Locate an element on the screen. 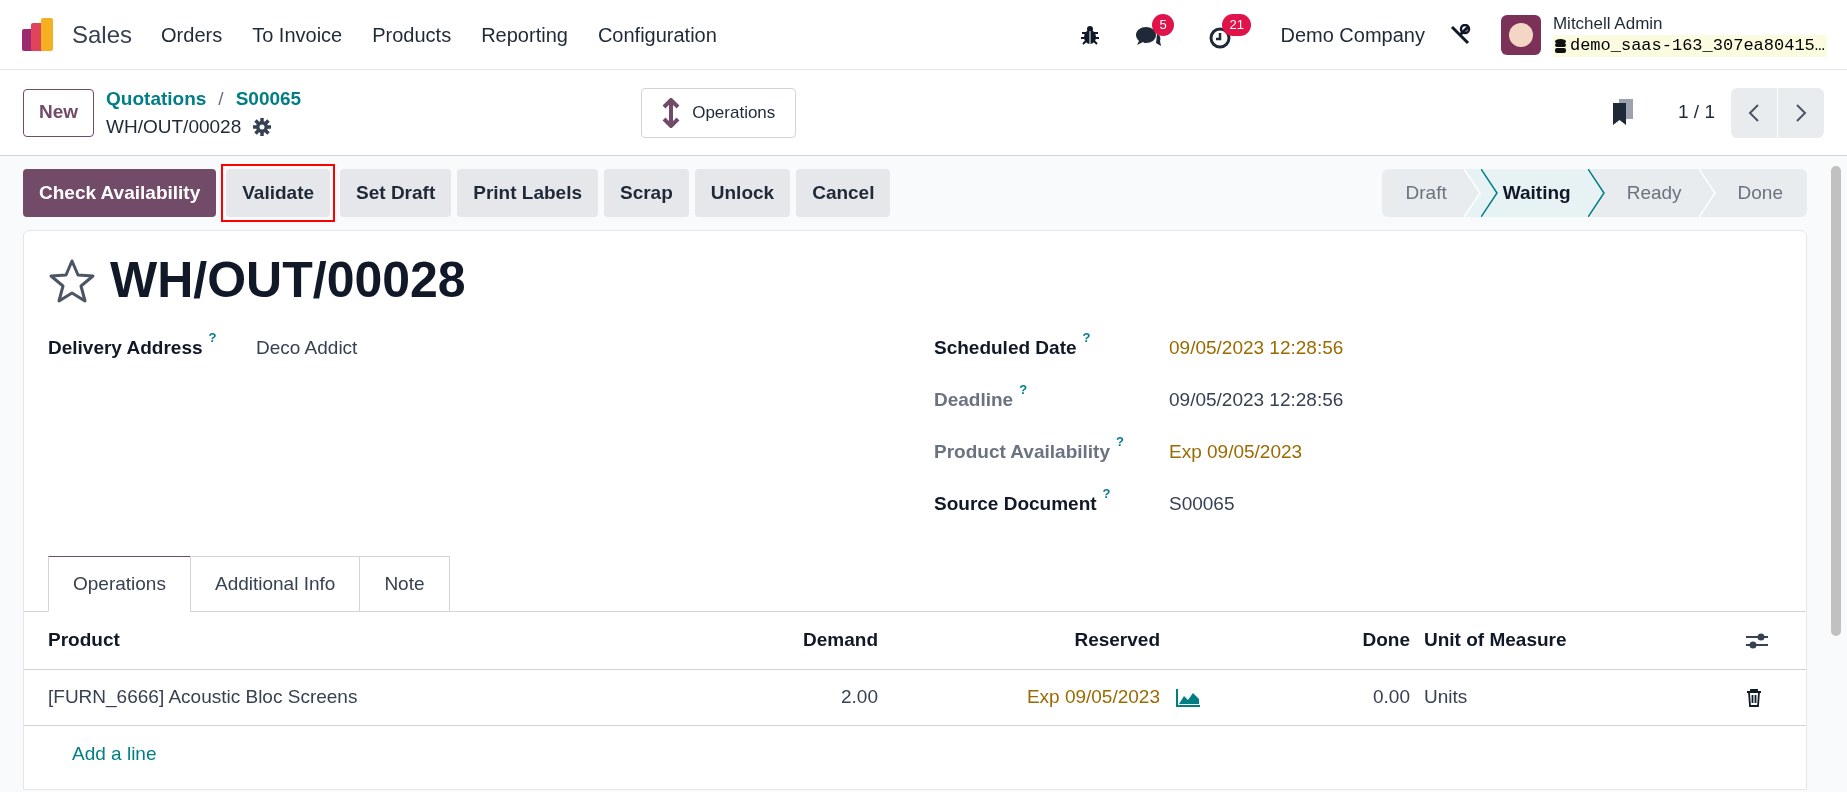  action-button: Validate is located at coordinates (278, 193).